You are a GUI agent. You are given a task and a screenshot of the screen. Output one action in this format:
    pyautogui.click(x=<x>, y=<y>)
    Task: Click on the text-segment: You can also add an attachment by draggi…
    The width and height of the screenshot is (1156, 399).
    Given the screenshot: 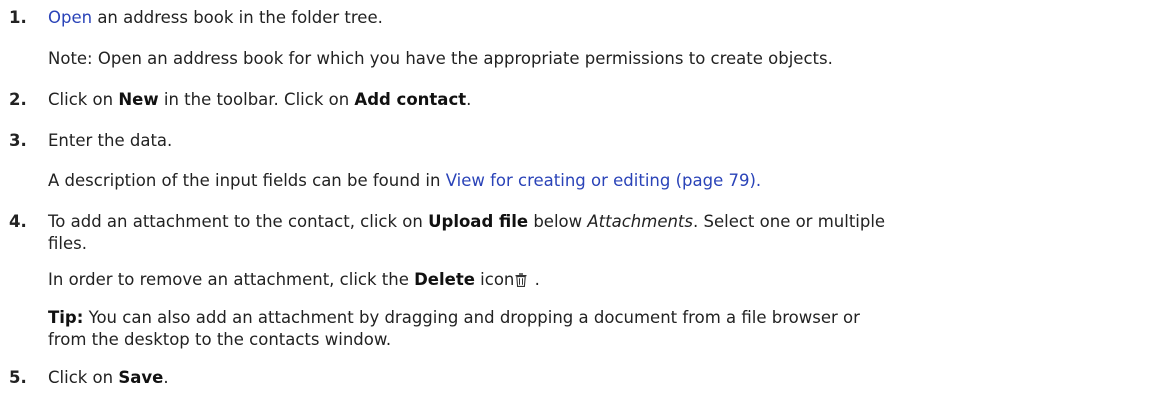 What is the action you would take?
    pyautogui.click(x=471, y=317)
    